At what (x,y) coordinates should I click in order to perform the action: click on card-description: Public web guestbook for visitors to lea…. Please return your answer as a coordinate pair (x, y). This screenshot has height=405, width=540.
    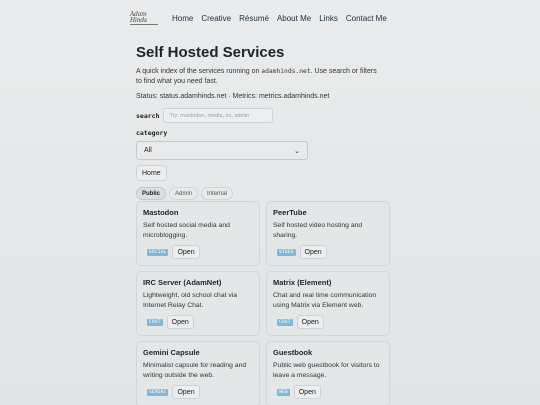
    Looking at the image, I should click on (326, 370).